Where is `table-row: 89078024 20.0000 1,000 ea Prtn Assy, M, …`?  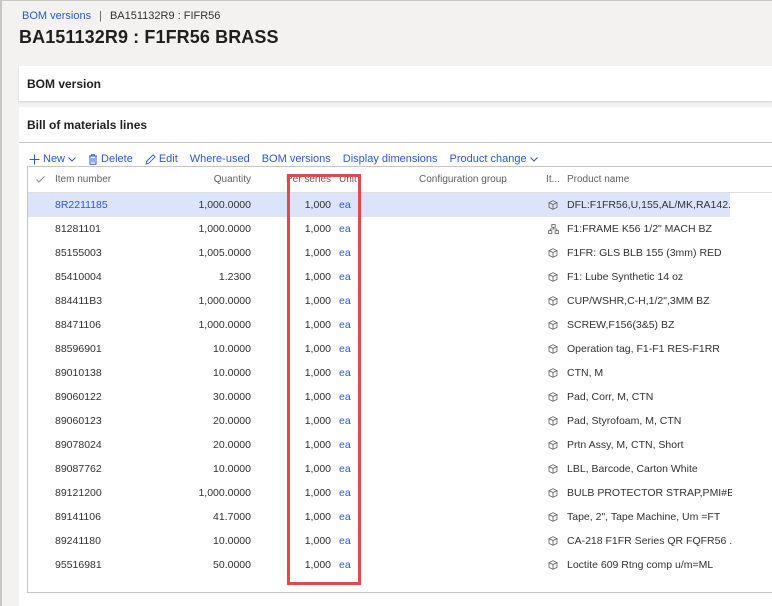
table-row: 89078024 20.0000 1,000 ea Prtn Assy, M, … is located at coordinates (400, 445).